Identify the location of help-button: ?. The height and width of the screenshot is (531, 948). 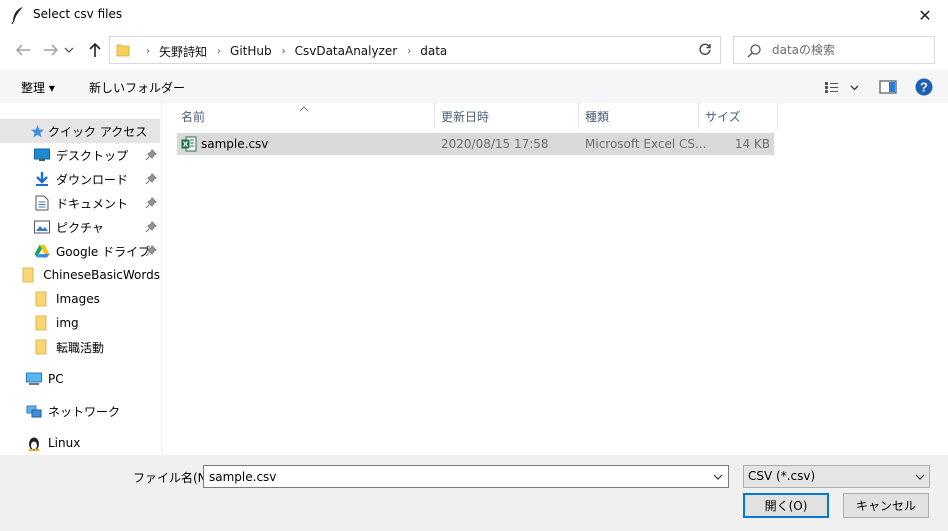
(924, 87).